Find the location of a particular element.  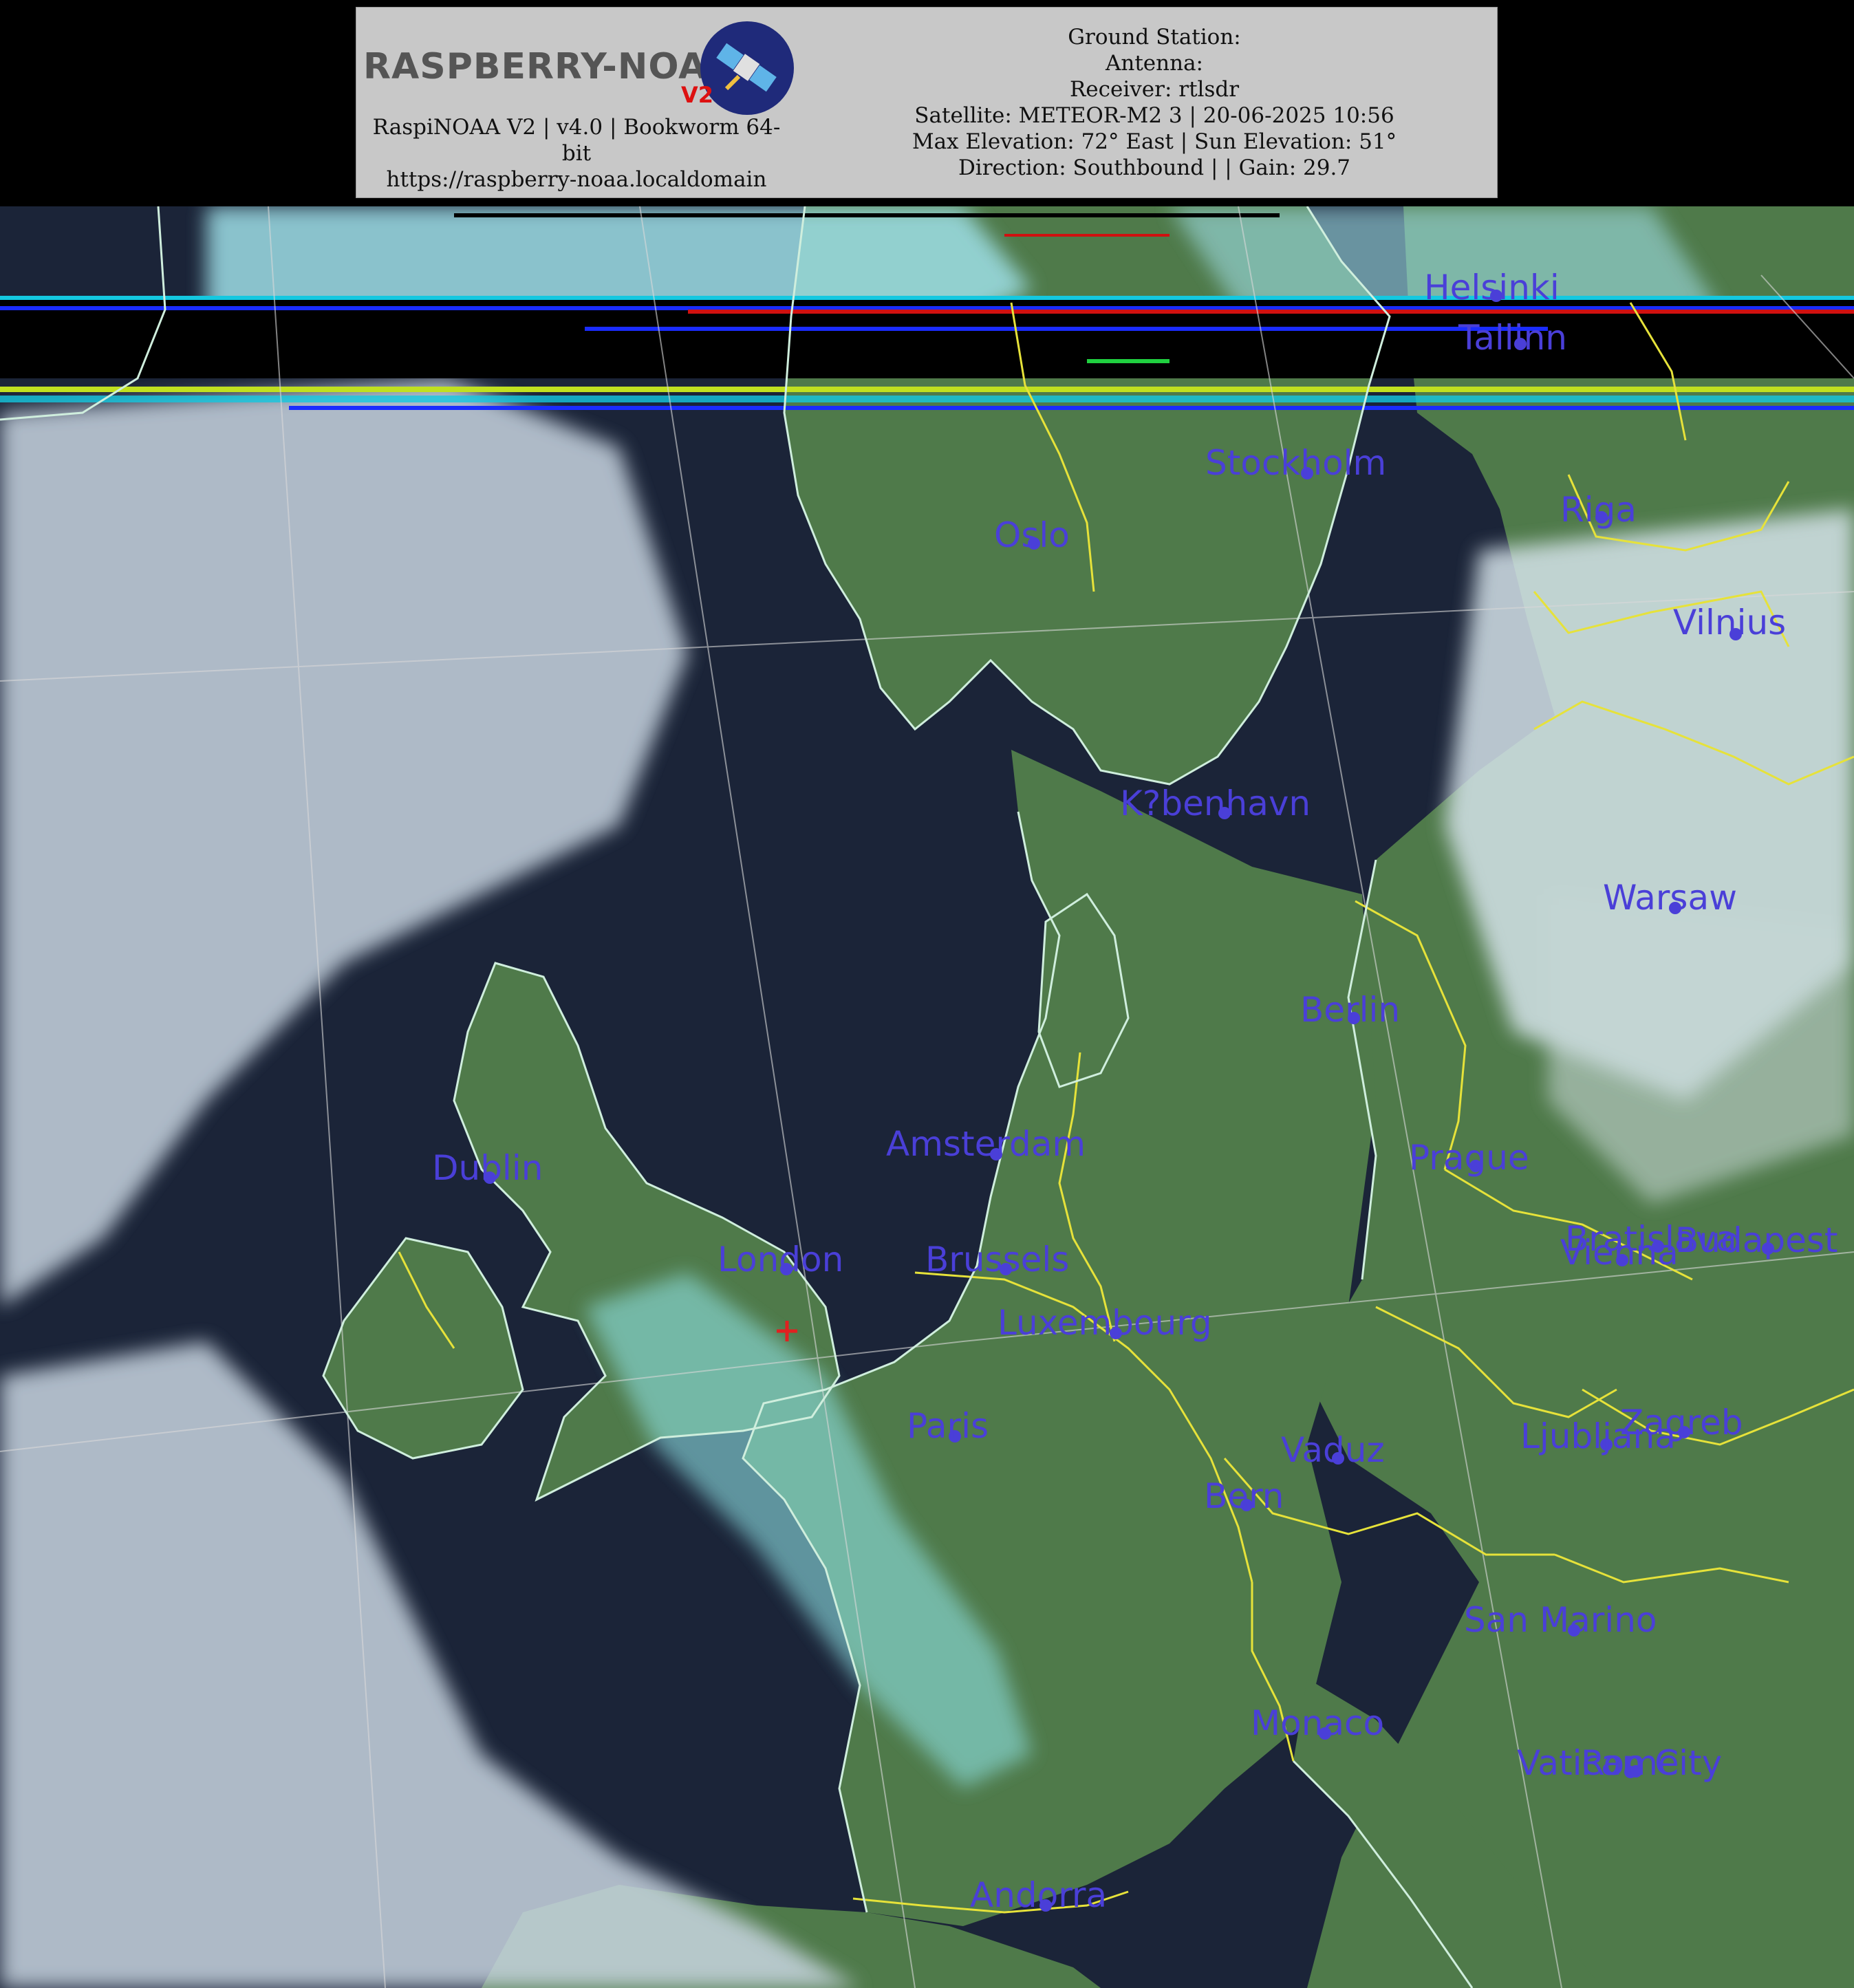

city-label-berlin: Berlin is located at coordinates (1350, 1010).